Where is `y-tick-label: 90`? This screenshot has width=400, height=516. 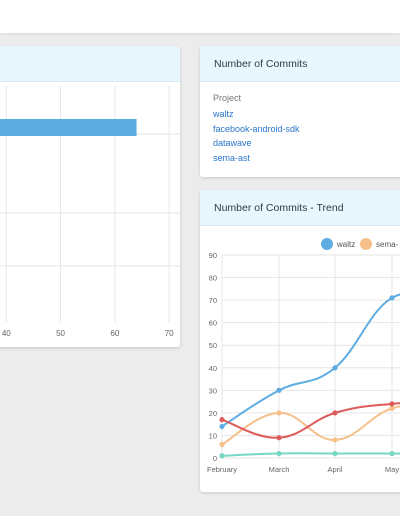
y-tick-label: 90 is located at coordinates (213, 255).